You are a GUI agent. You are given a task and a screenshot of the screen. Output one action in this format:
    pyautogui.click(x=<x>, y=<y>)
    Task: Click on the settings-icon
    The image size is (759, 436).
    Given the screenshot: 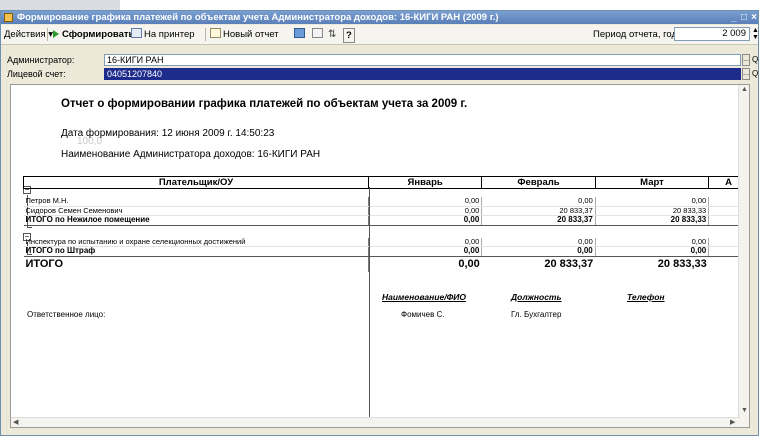 What is the action you would take?
    pyautogui.click(x=299, y=33)
    